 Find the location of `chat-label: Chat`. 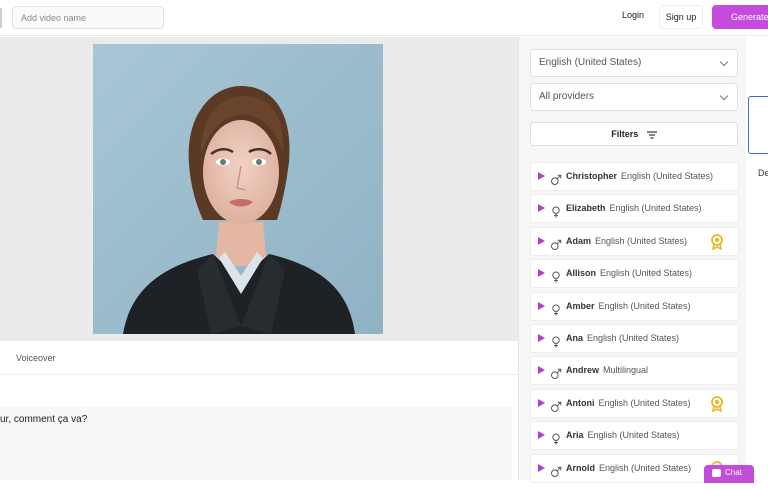

chat-label: Chat is located at coordinates (733, 472).